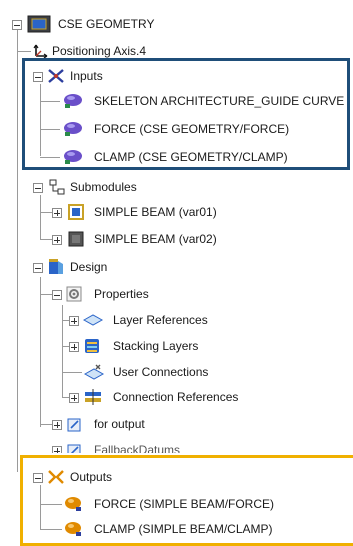 The height and width of the screenshot is (546, 353). I want to click on tree-label: Stacking Layers, so click(156, 346).